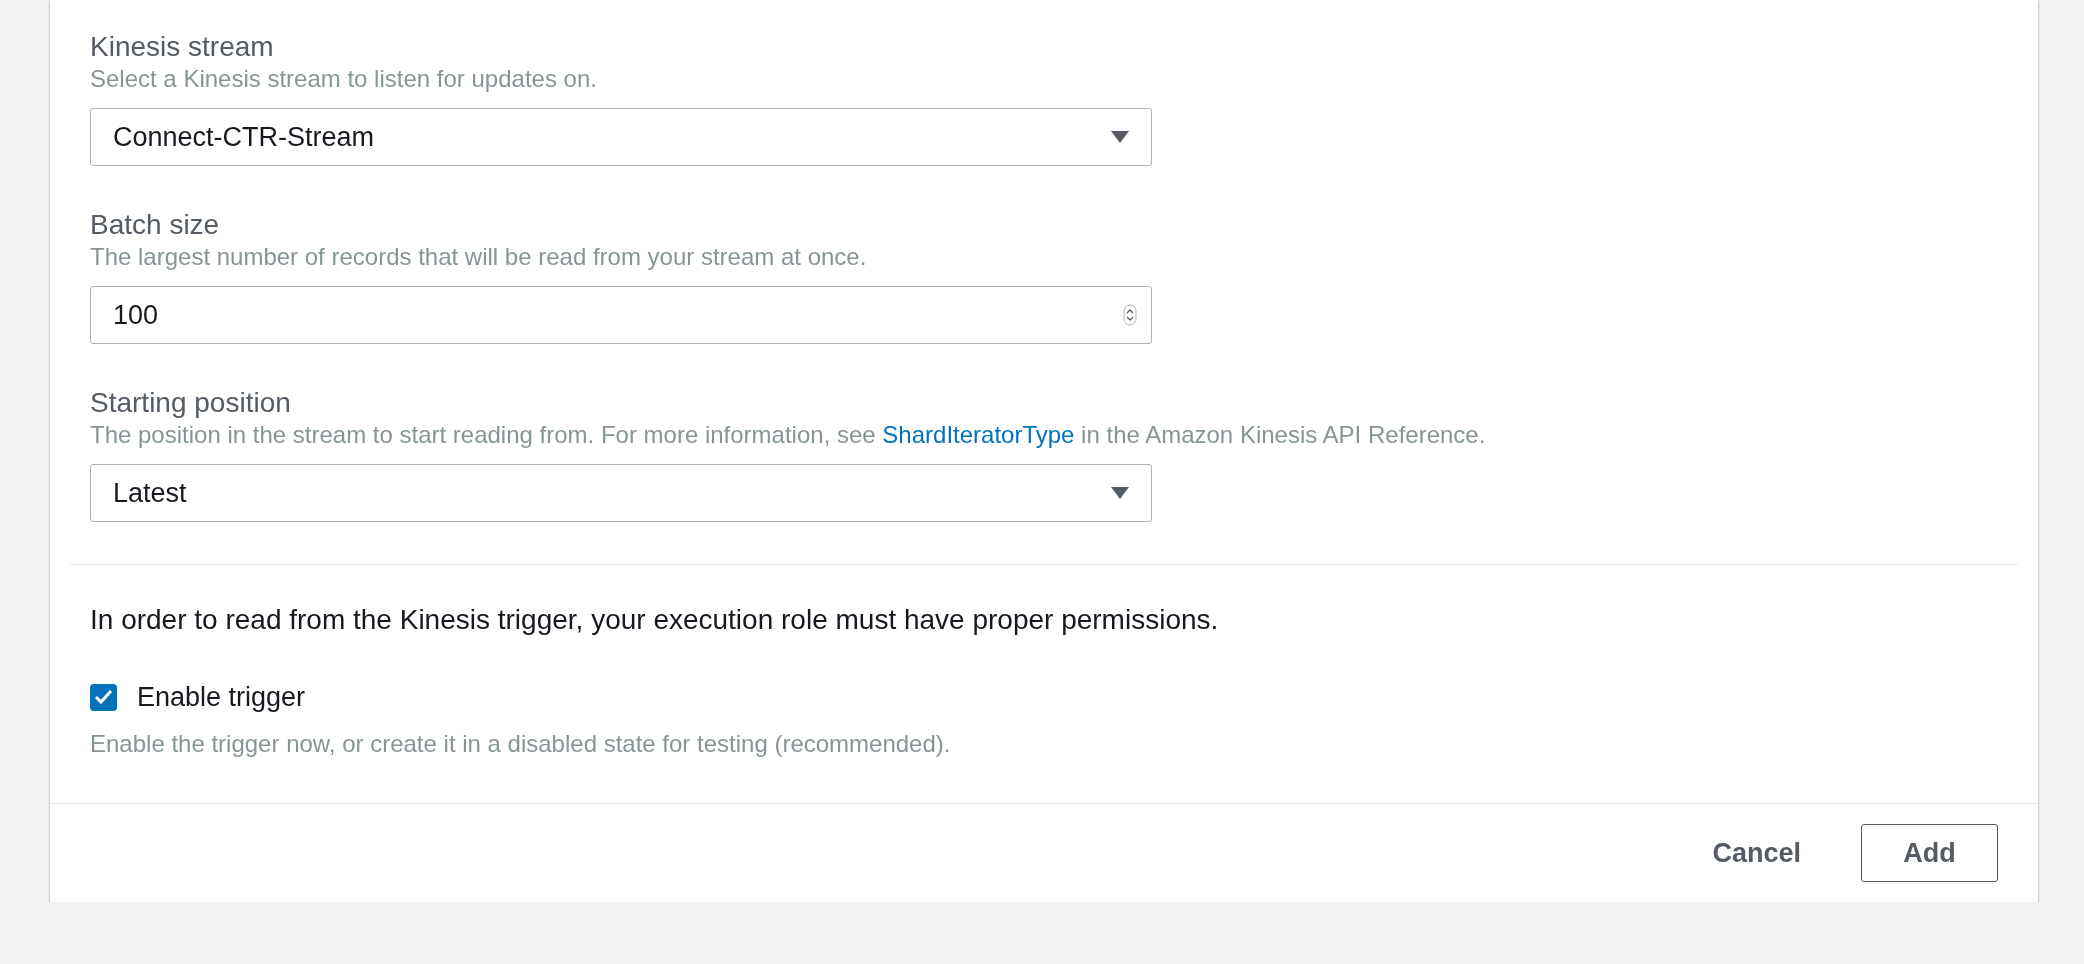  Describe the element at coordinates (1756, 853) in the screenshot. I see `cancel-button: Cancel` at that location.